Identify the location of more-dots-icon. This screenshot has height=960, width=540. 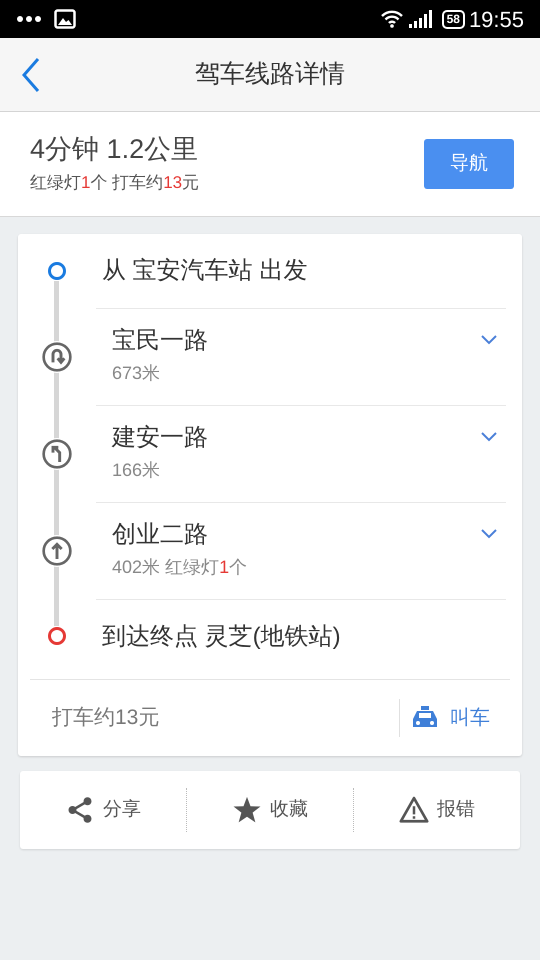
(29, 19).